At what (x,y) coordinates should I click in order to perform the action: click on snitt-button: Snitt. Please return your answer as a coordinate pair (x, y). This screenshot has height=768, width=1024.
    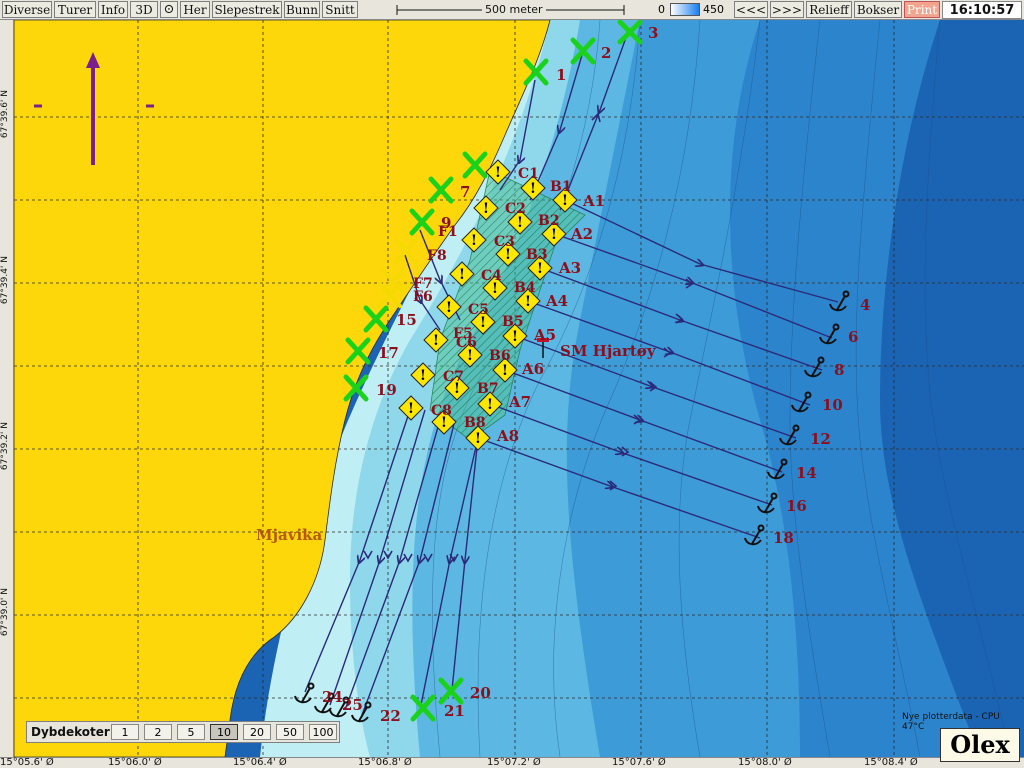
    Looking at the image, I should click on (340, 9).